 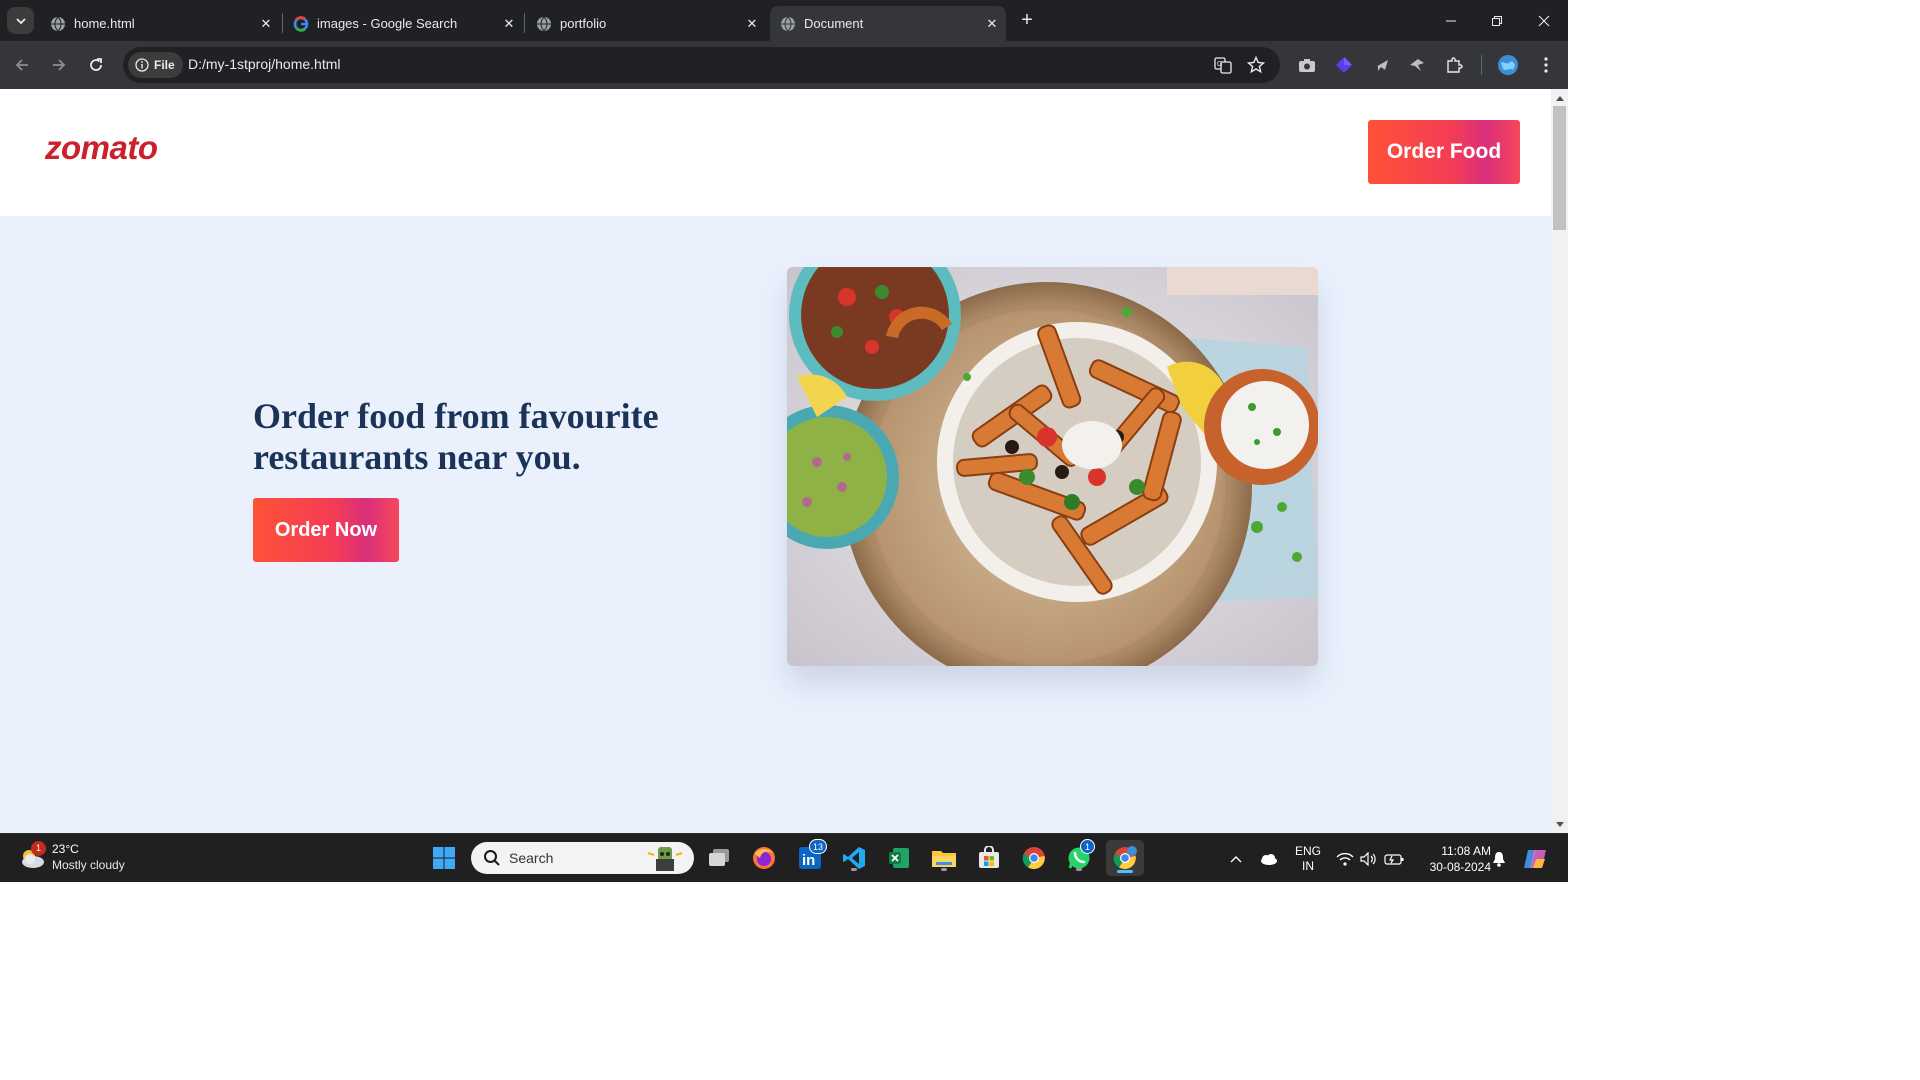 What do you see at coordinates (899, 858) in the screenshot?
I see `excel-icon` at bounding box center [899, 858].